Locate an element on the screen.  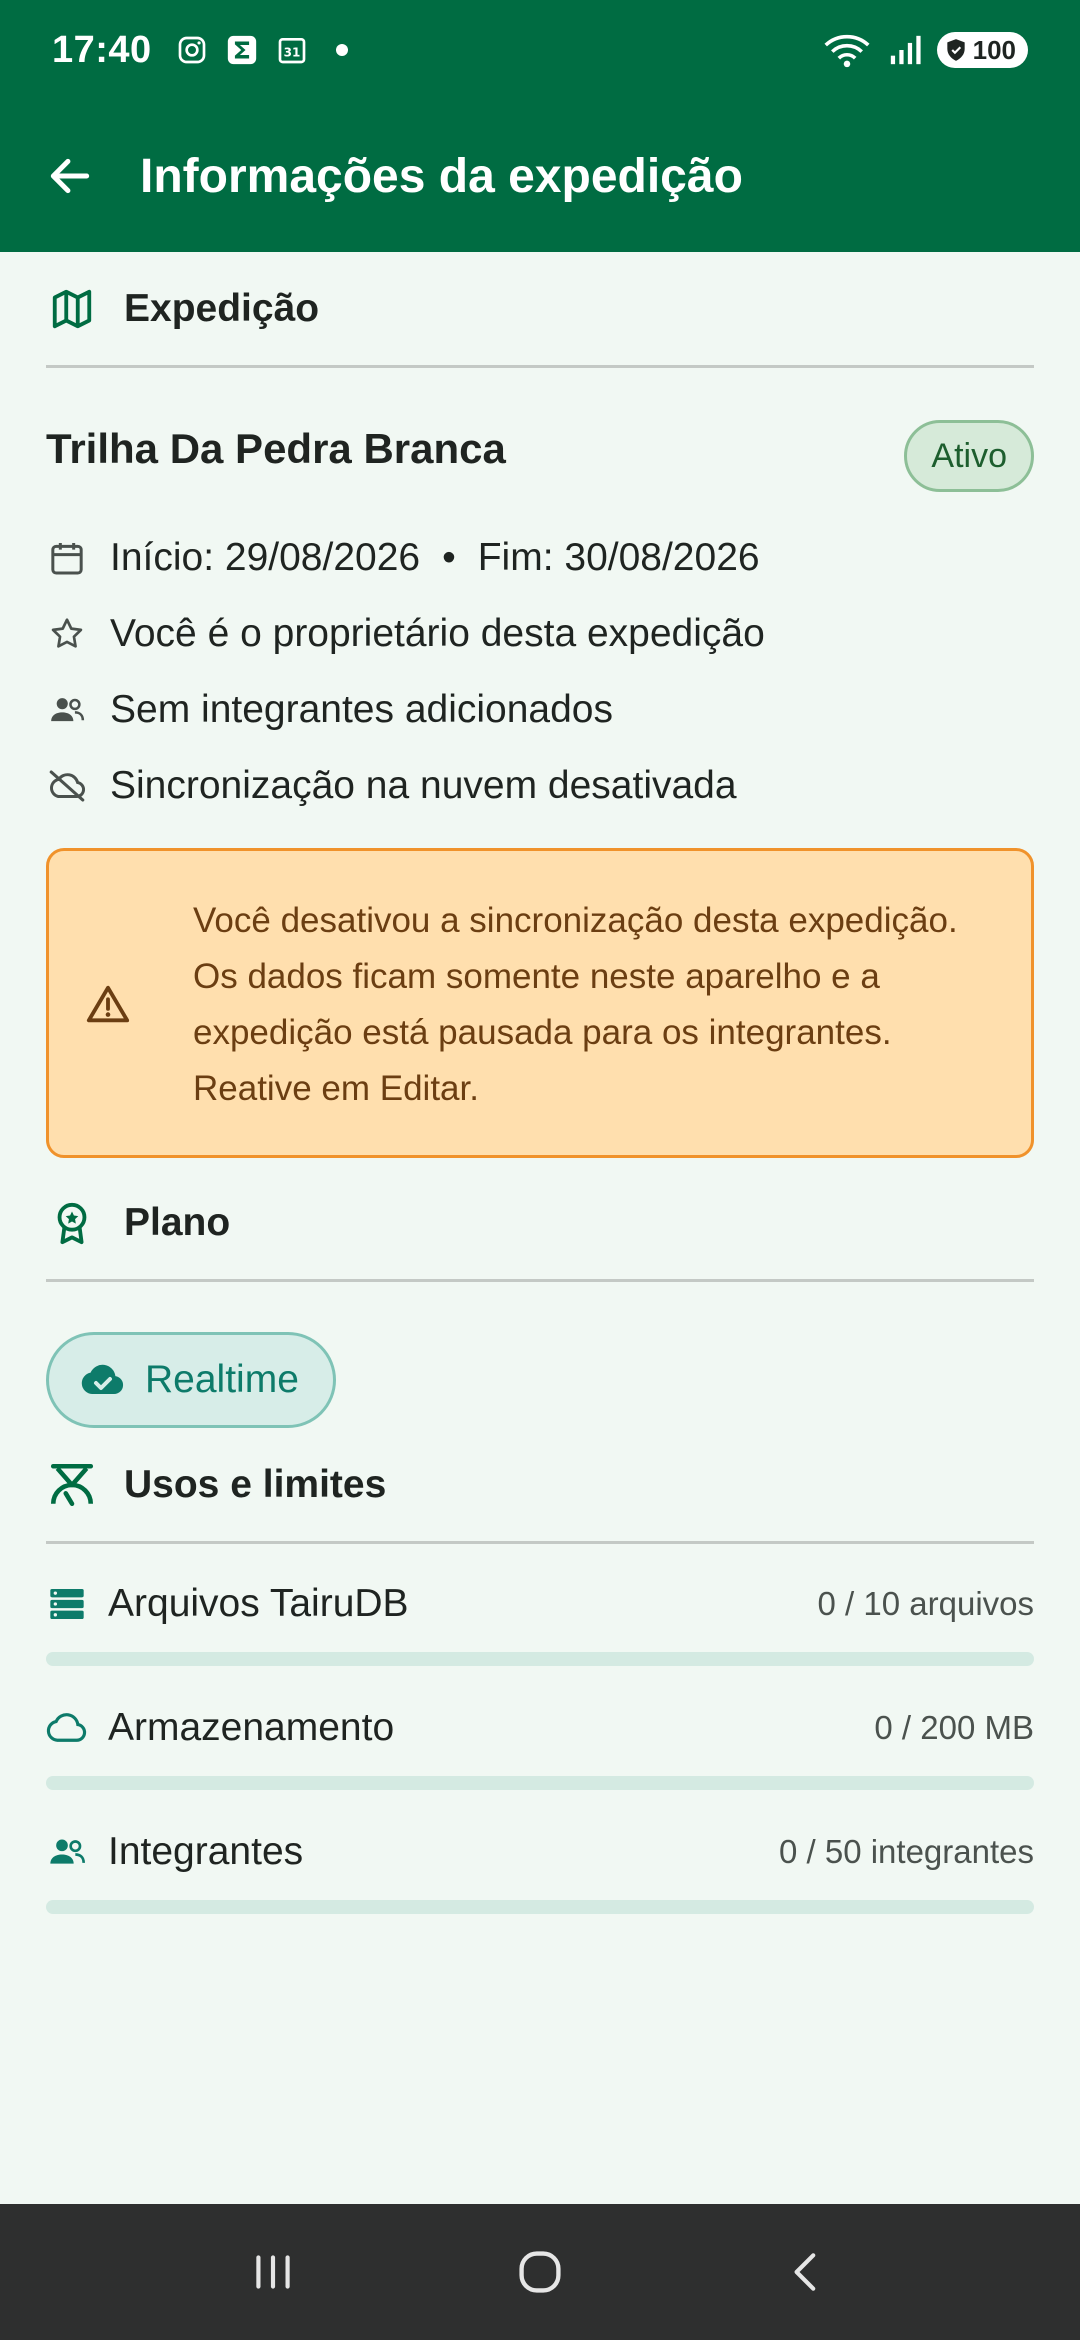
section-title: Usos e limites is located at coordinates (255, 1484).